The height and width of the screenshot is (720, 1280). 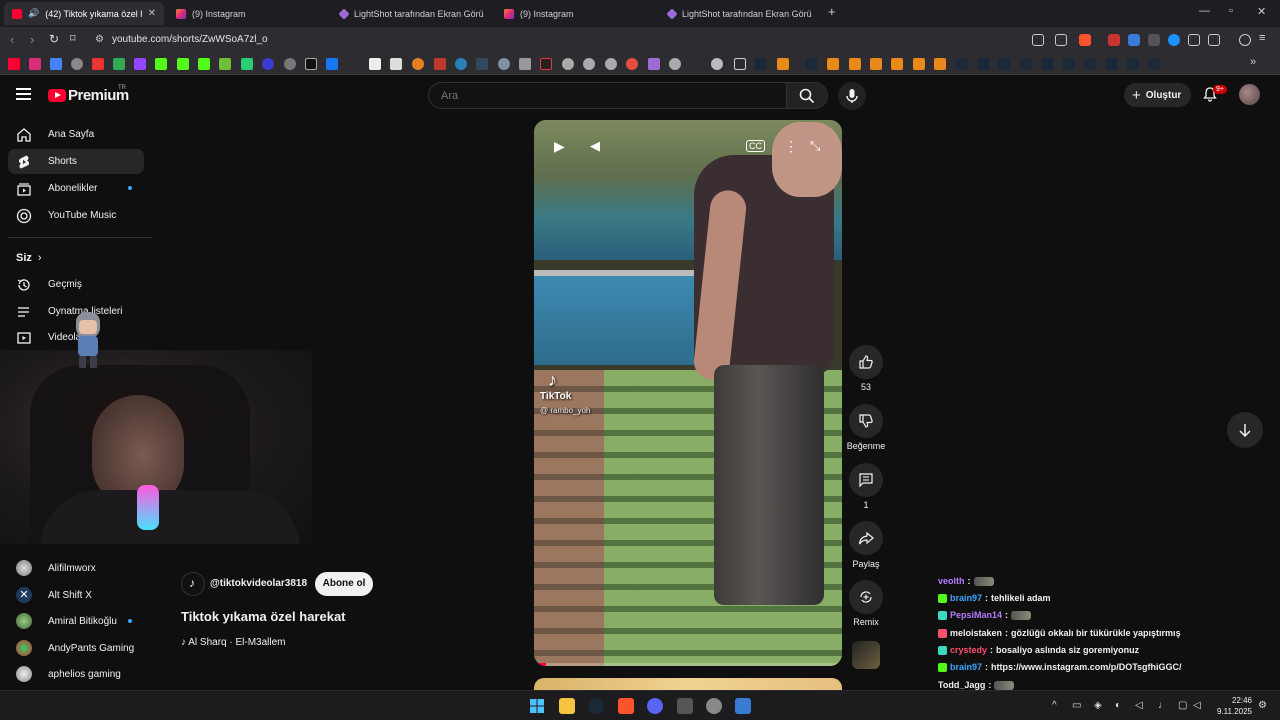 What do you see at coordinates (1038, 40) in the screenshot?
I see `cast-icon` at bounding box center [1038, 40].